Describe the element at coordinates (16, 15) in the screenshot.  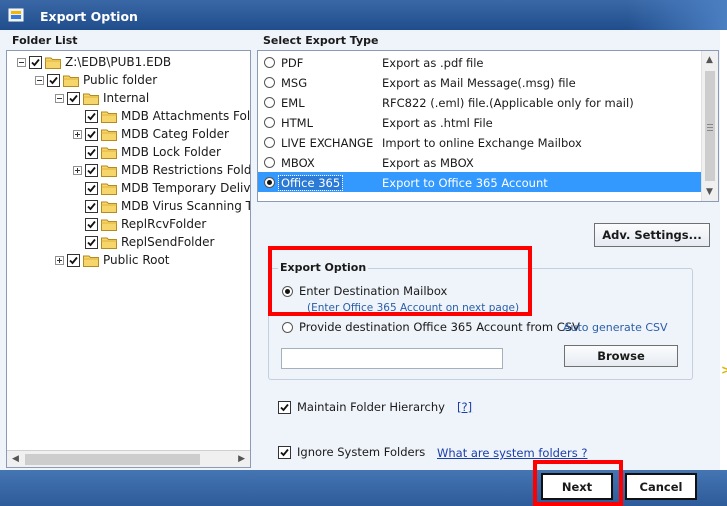
I see `app-icon` at that location.